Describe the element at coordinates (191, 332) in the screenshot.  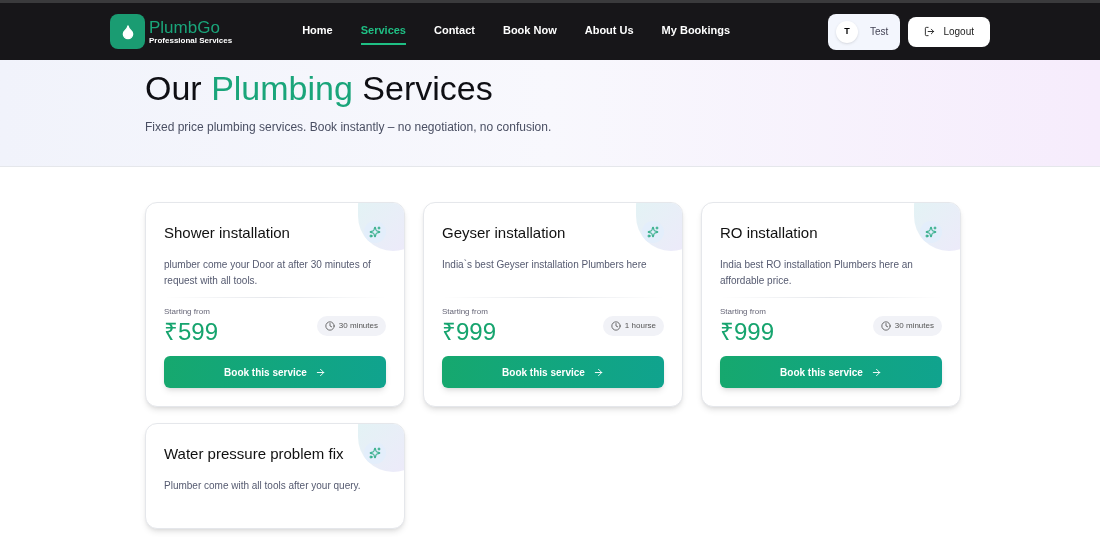
I see `price: ₹599` at that location.